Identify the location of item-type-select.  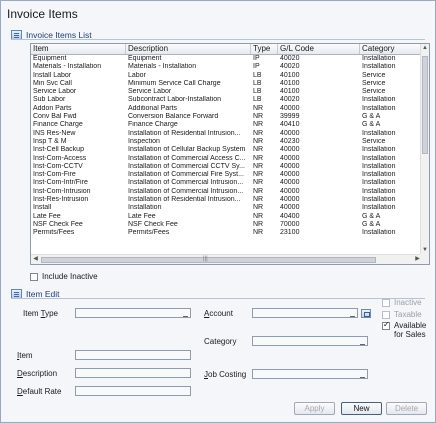
(133, 313).